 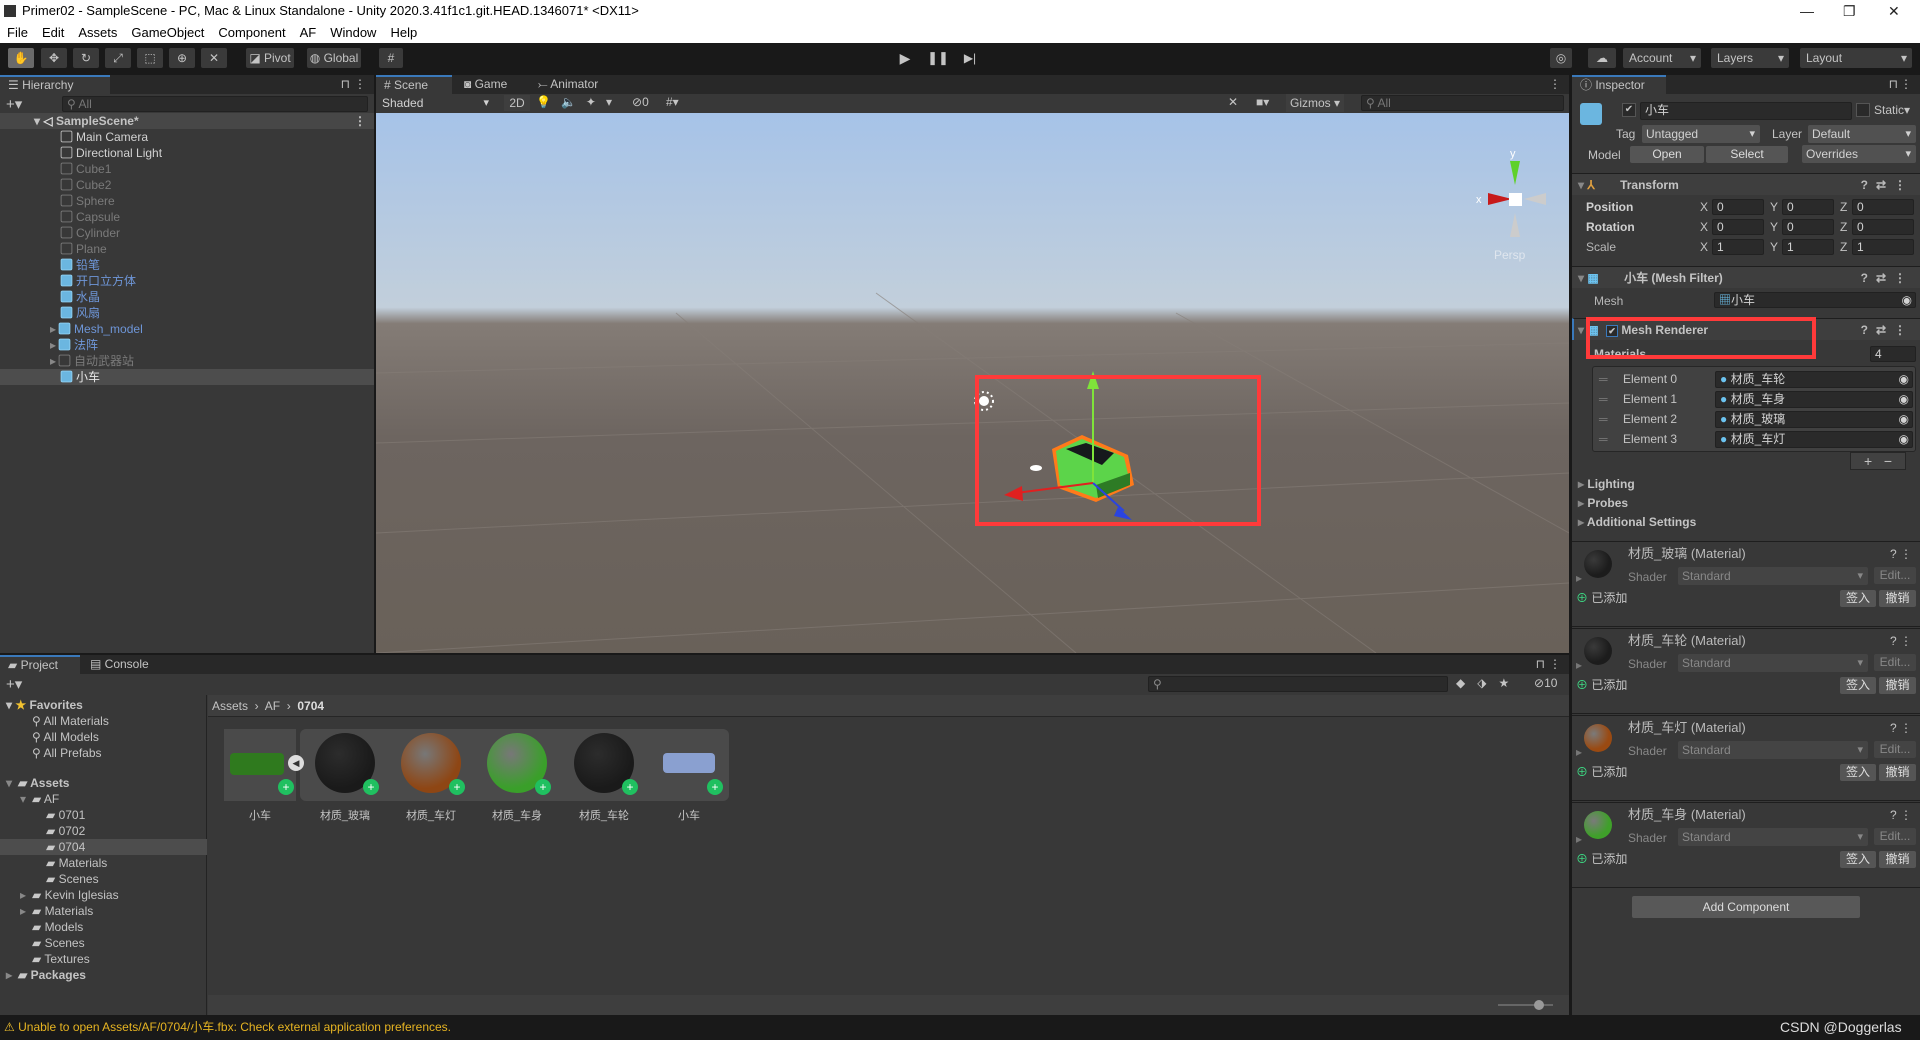 What do you see at coordinates (187, 281) in the screenshot?
I see `hierarchy-item: 开口立方体` at bounding box center [187, 281].